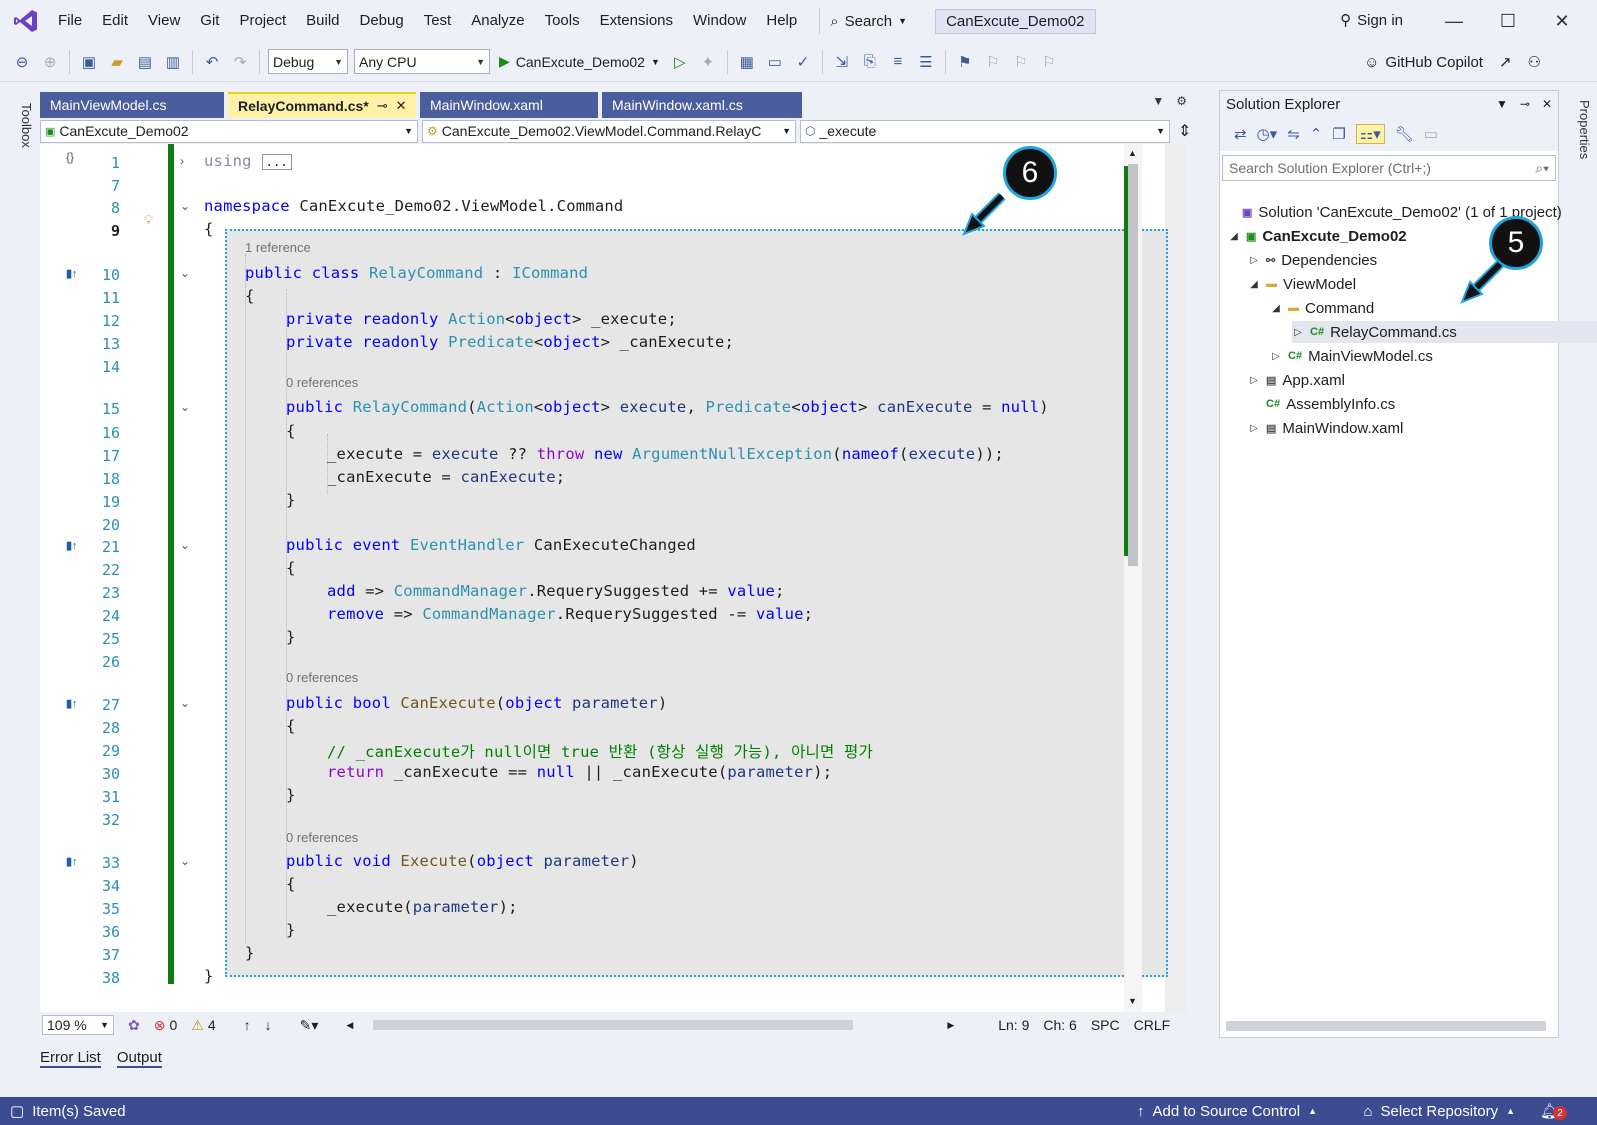  Describe the element at coordinates (166, 1025) in the screenshot. I see `errors-indicator: ⊗ 0` at that location.